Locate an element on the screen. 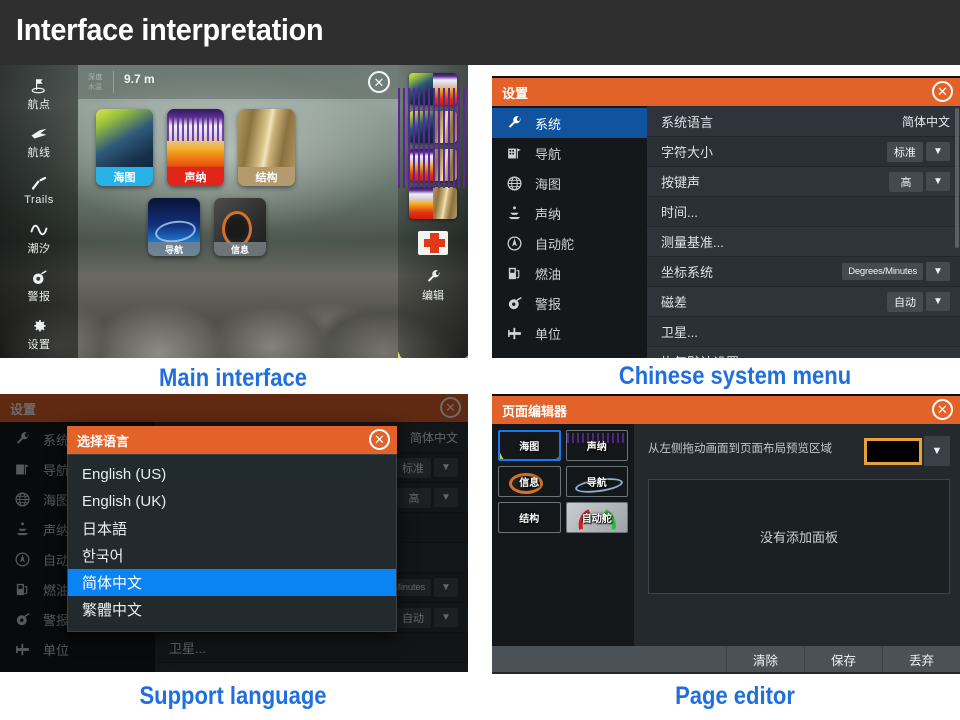 This screenshot has width=960, height=720. rail-item-trails: Trails is located at coordinates (39, 190).